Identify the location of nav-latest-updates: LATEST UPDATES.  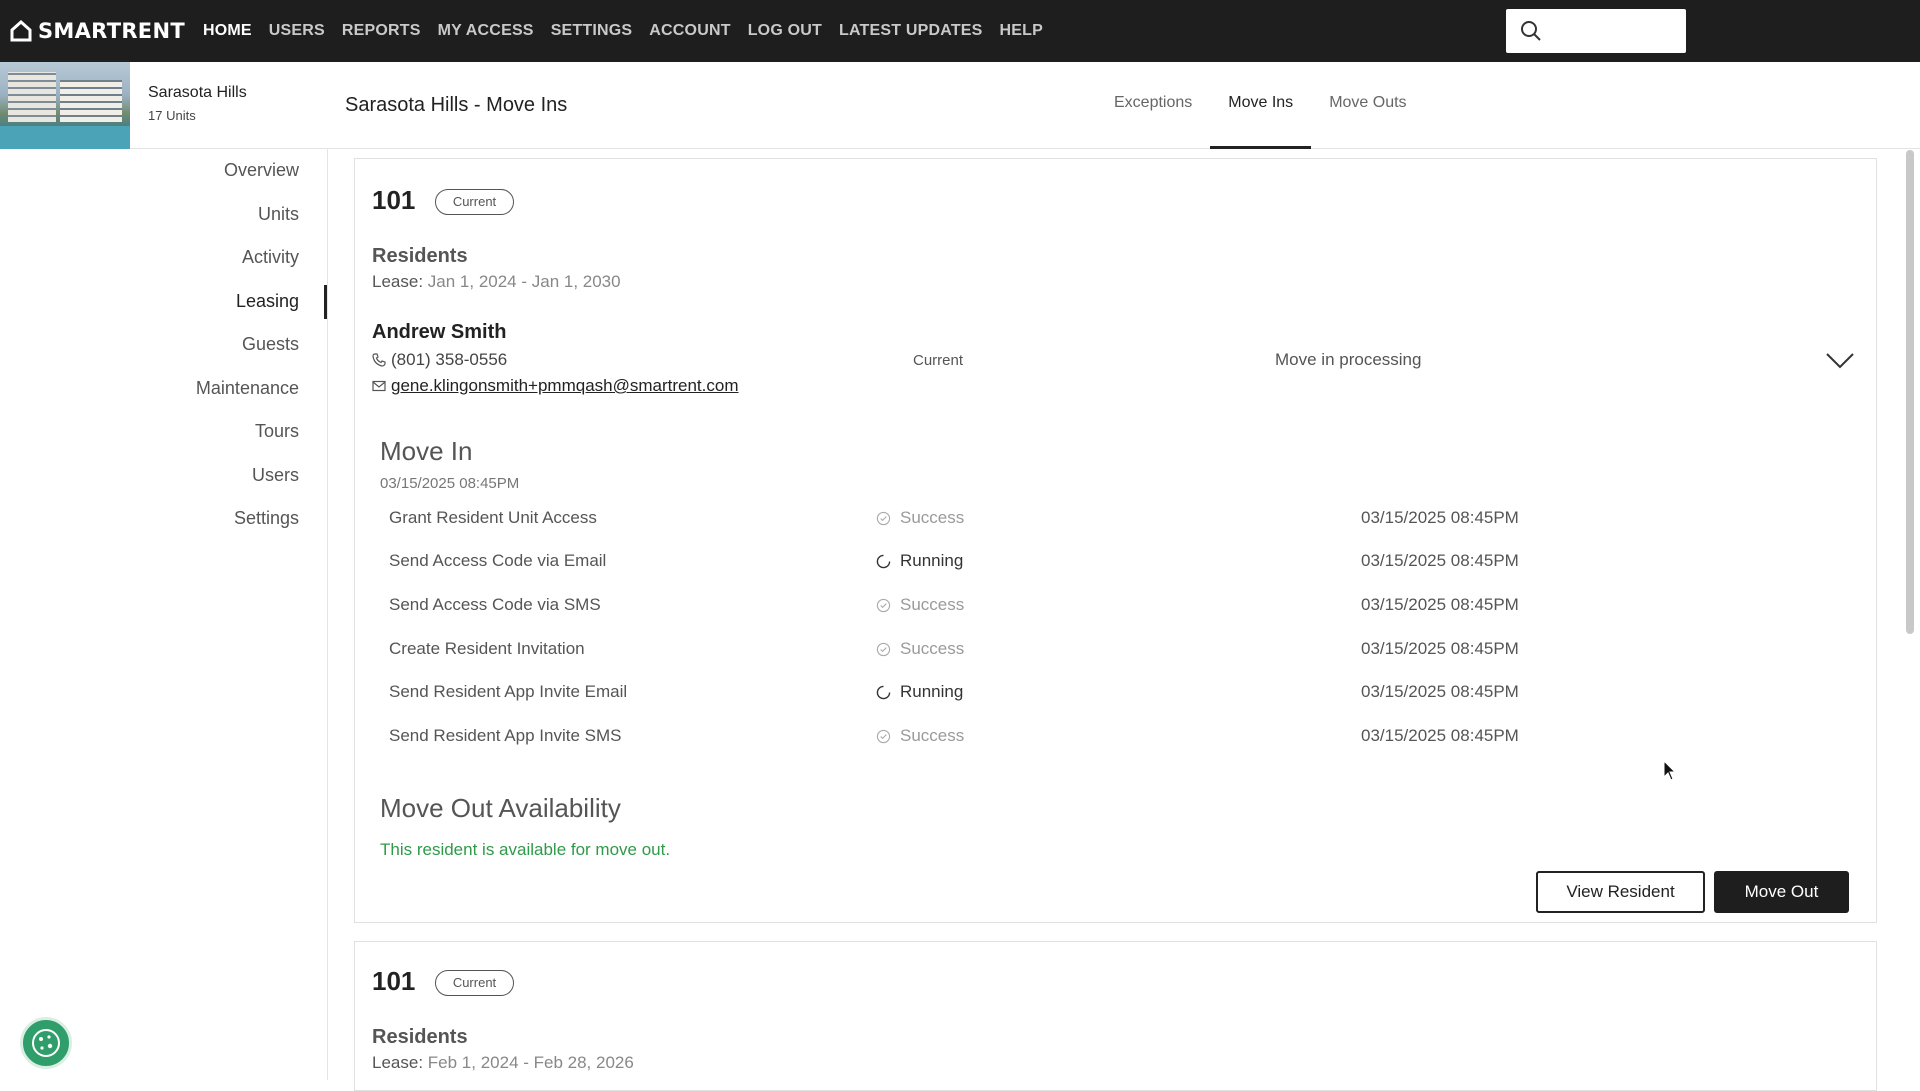
(911, 31).